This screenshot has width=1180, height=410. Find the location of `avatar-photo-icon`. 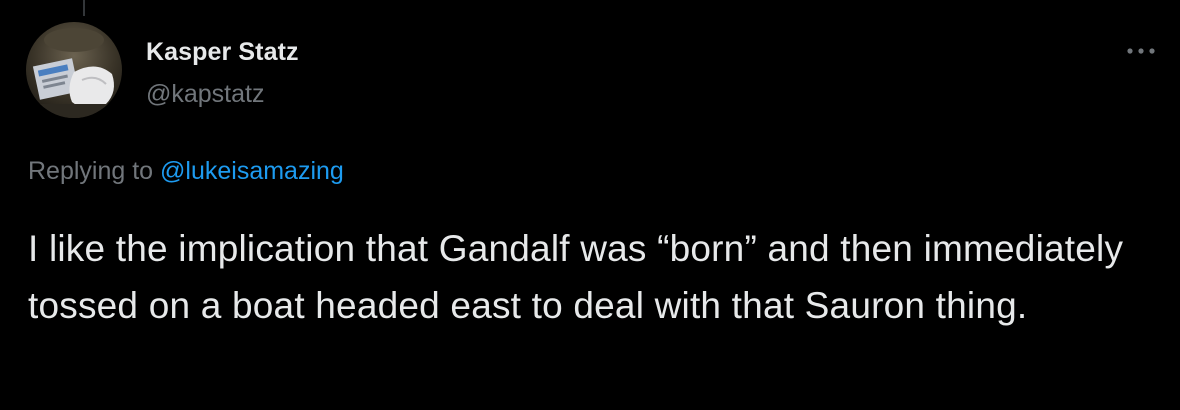

avatar-photo-icon is located at coordinates (74, 70).